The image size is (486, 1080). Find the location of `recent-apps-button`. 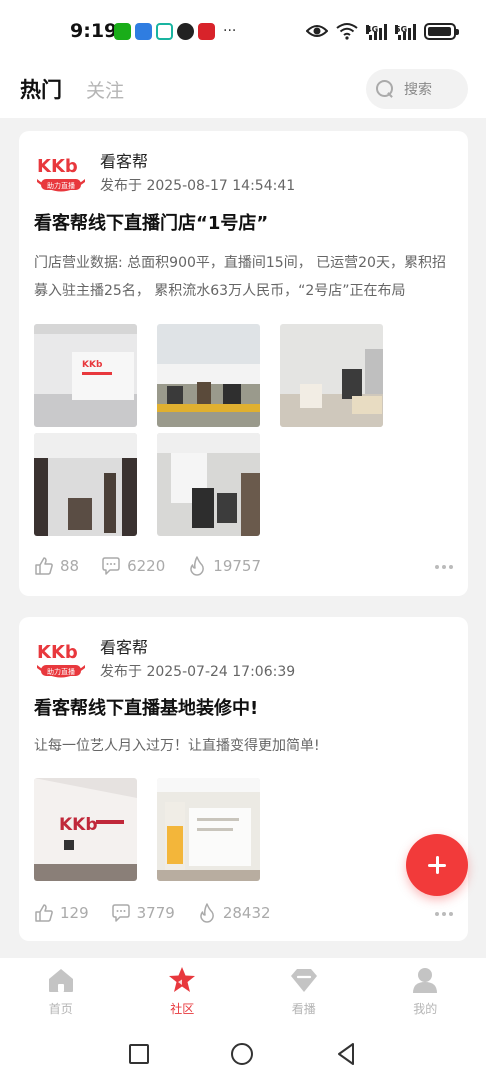

recent-apps-button is located at coordinates (139, 1054).